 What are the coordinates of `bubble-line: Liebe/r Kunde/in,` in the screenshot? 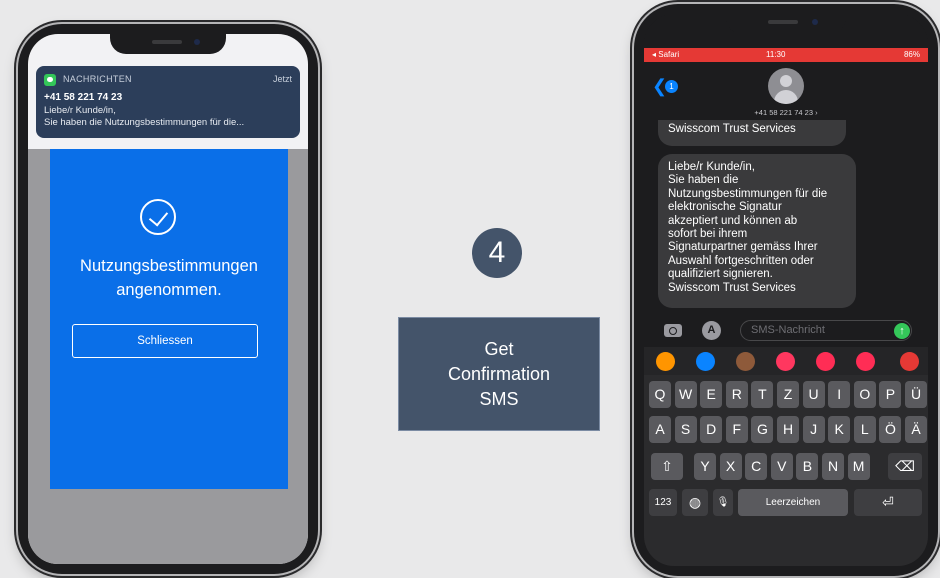 It's located at (711, 167).